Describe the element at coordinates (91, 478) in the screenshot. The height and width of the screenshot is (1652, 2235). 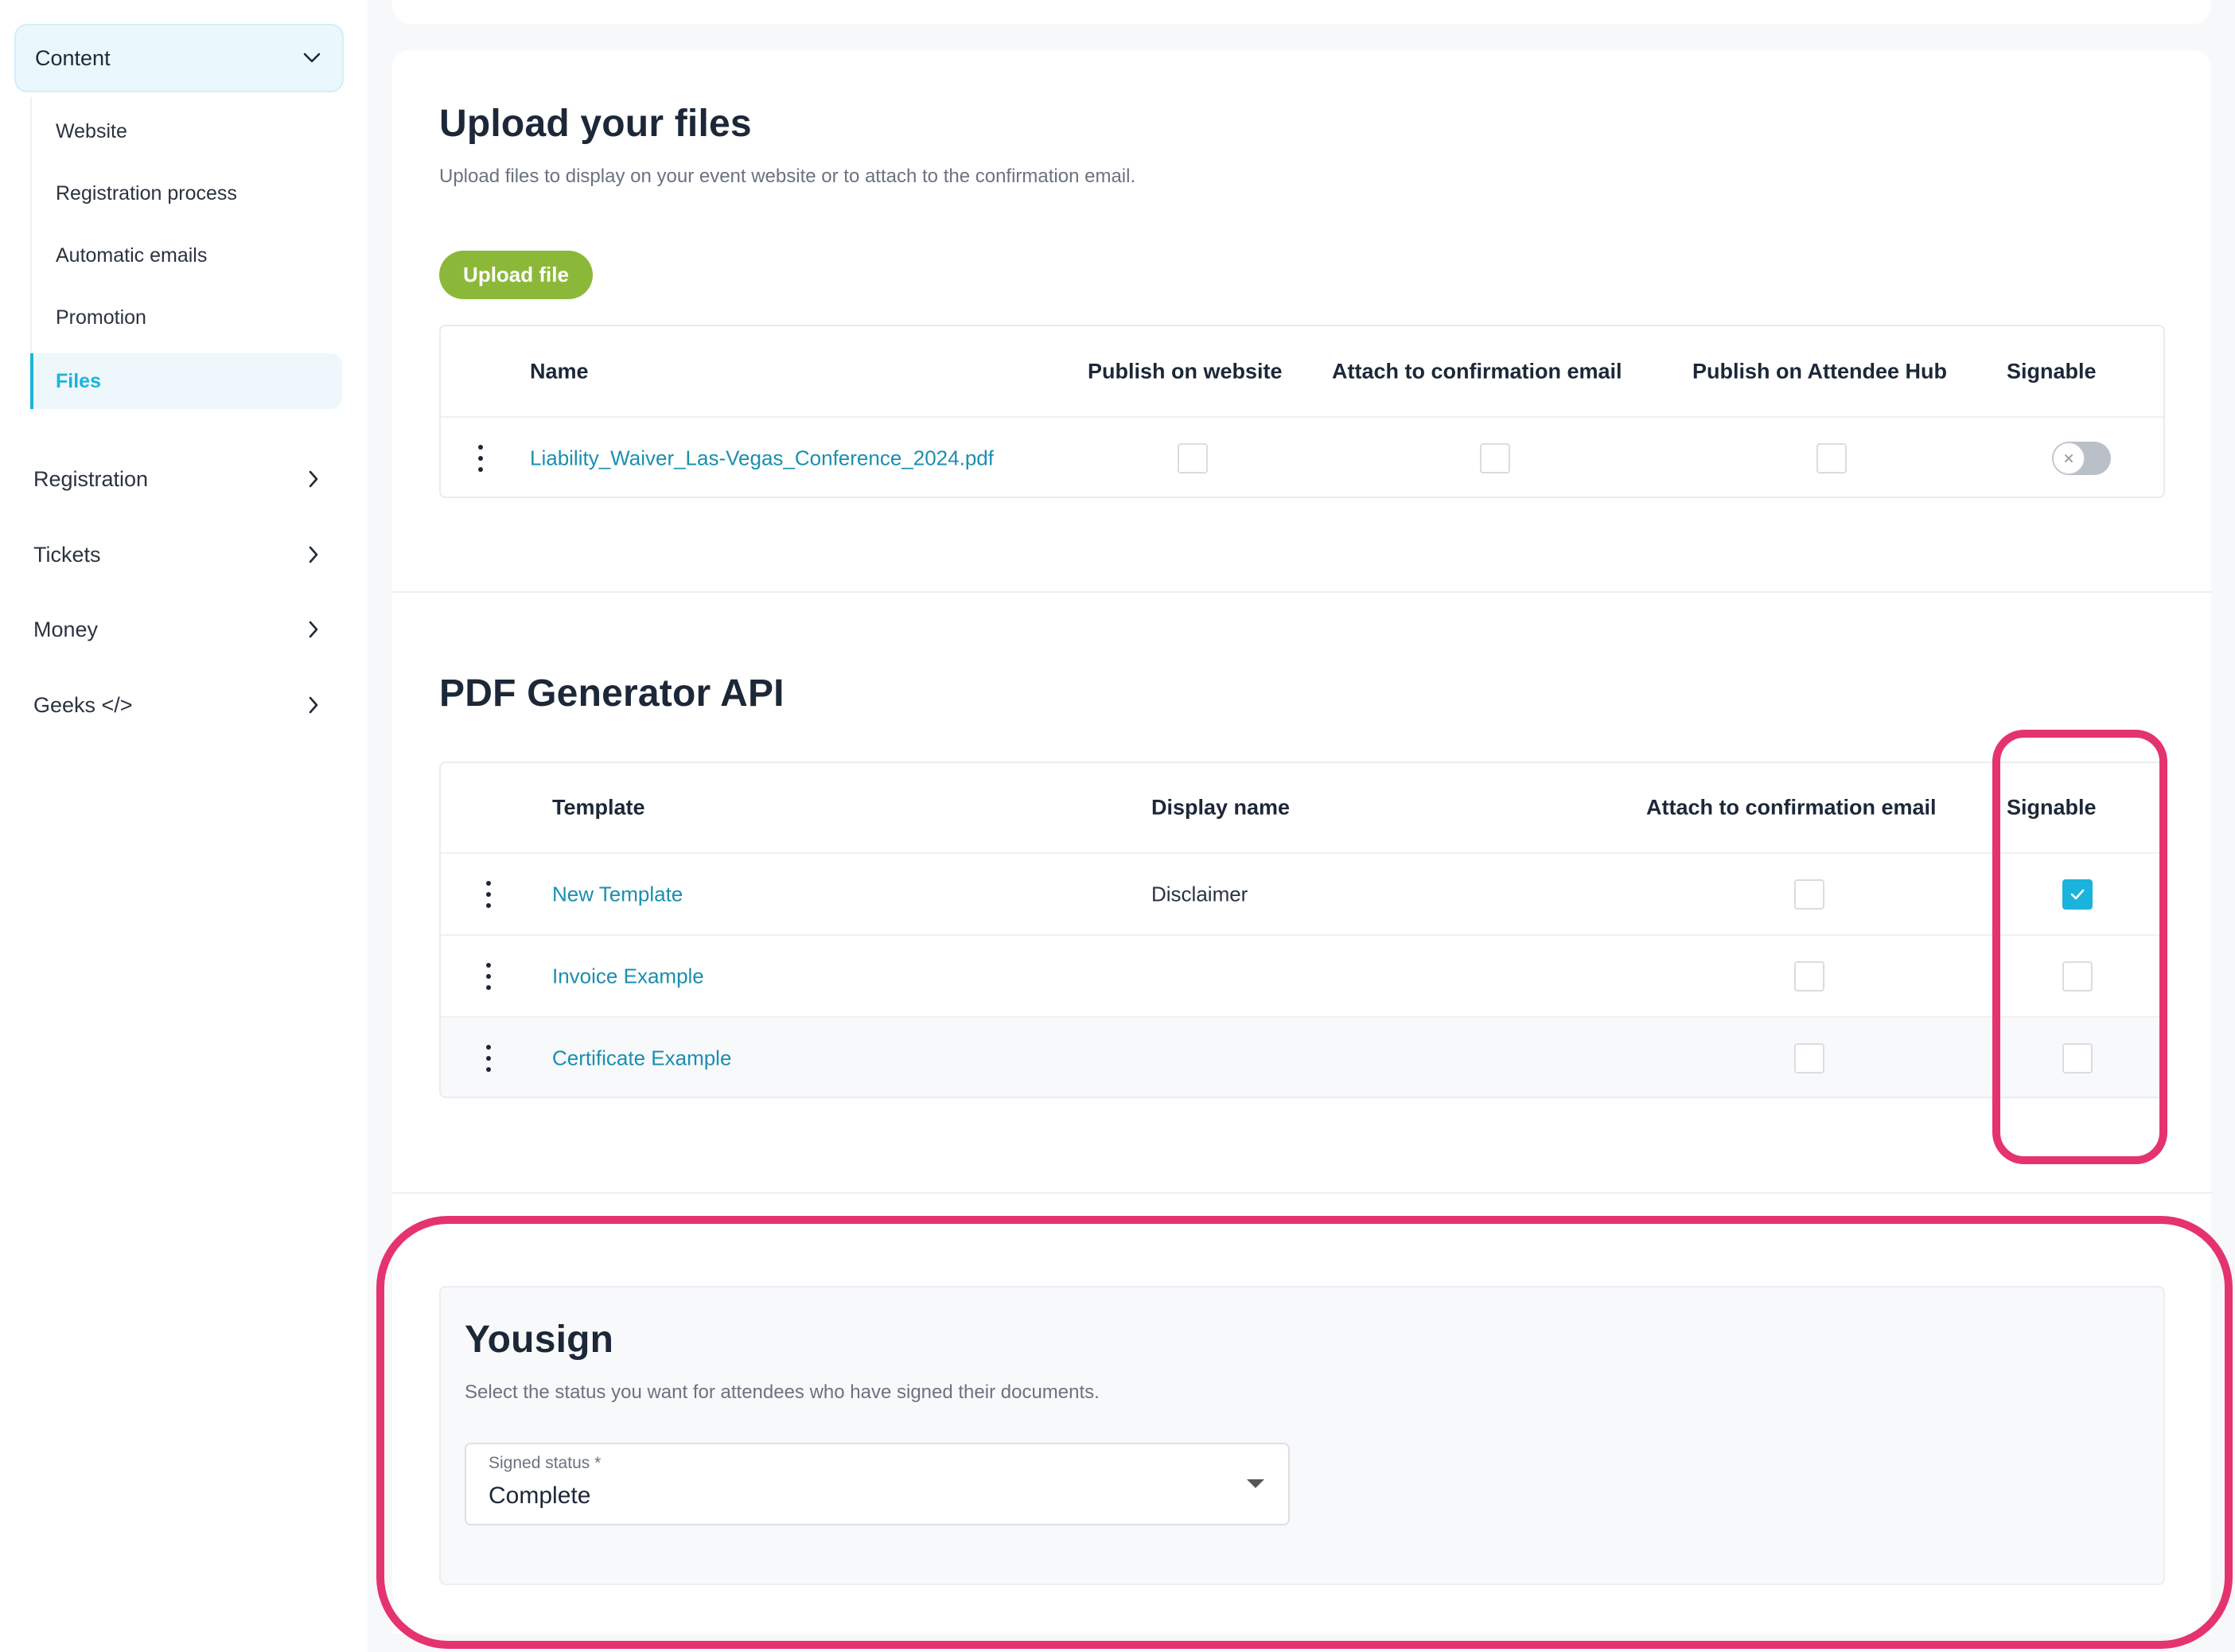
I see `sidebar-group-label: Registration` at that location.